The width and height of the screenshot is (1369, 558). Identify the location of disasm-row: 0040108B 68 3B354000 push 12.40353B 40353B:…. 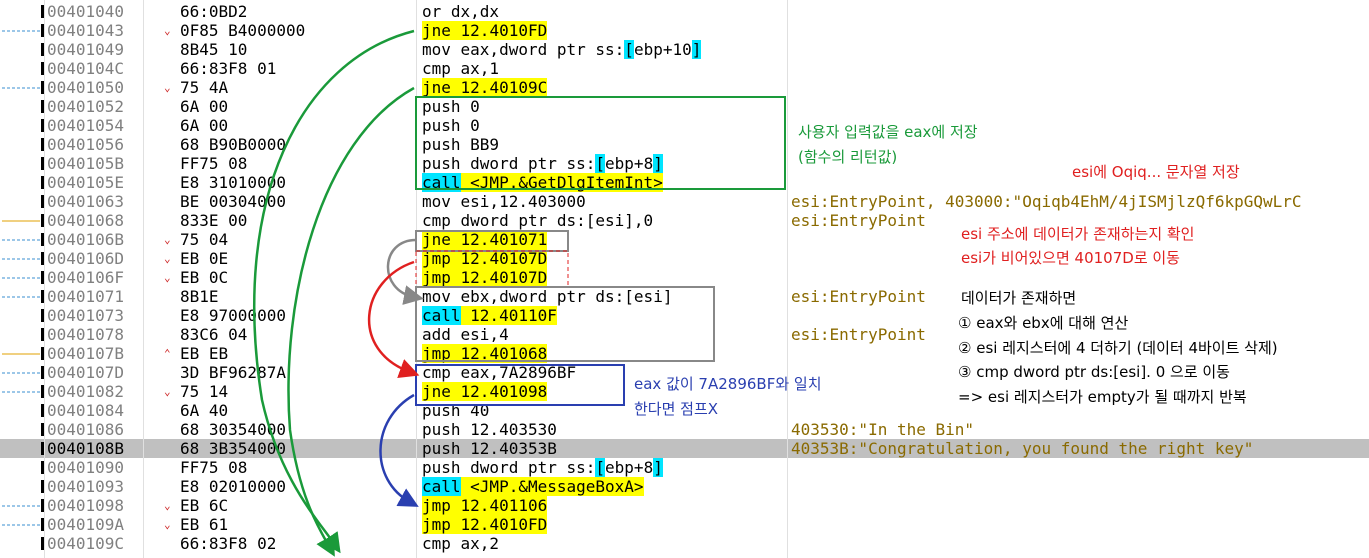
(684, 448).